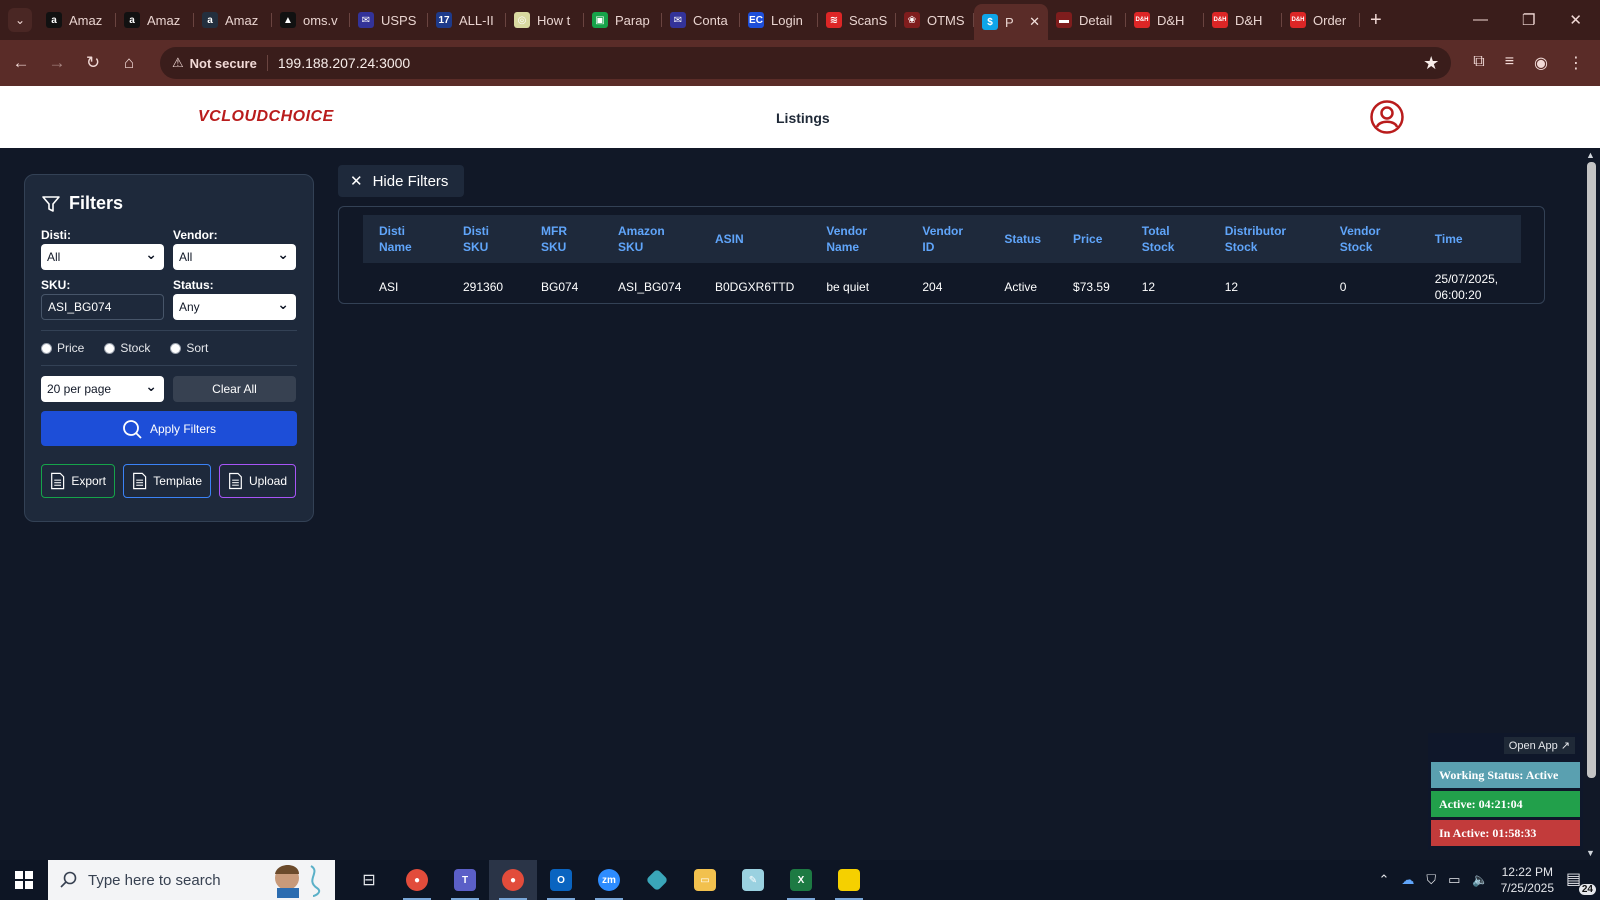  I want to click on hide-filters-button: ✕ Hide Filters, so click(401, 181).